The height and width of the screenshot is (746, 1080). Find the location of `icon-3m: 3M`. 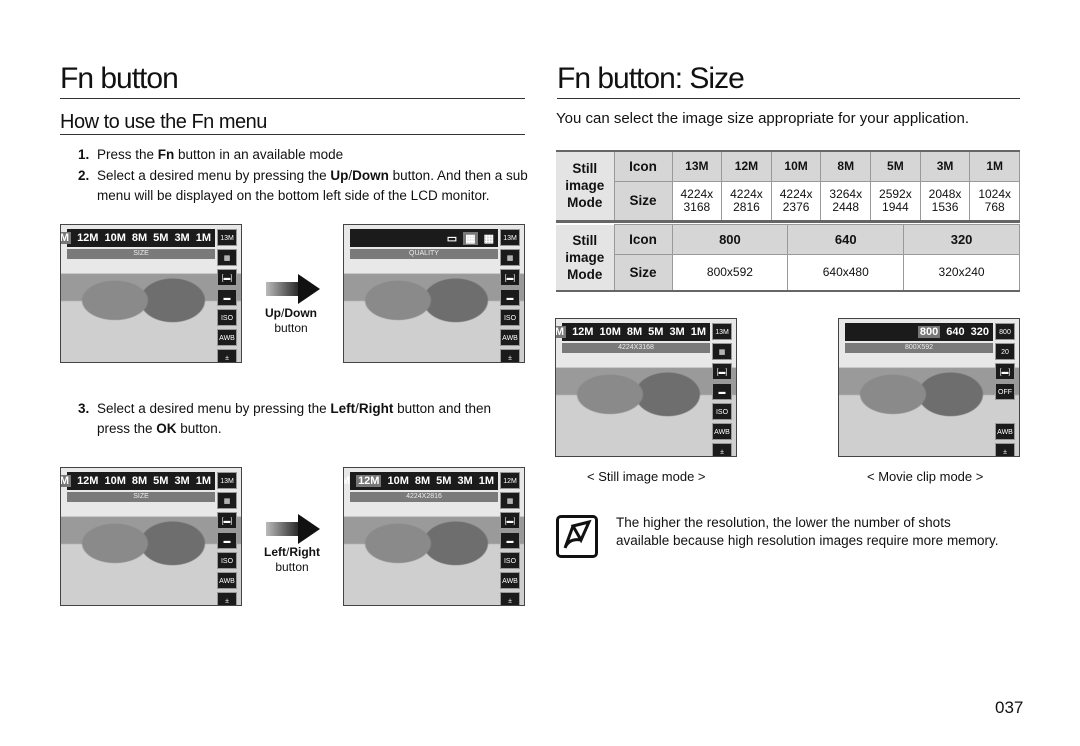

icon-3m: 3M is located at coordinates (945, 166).